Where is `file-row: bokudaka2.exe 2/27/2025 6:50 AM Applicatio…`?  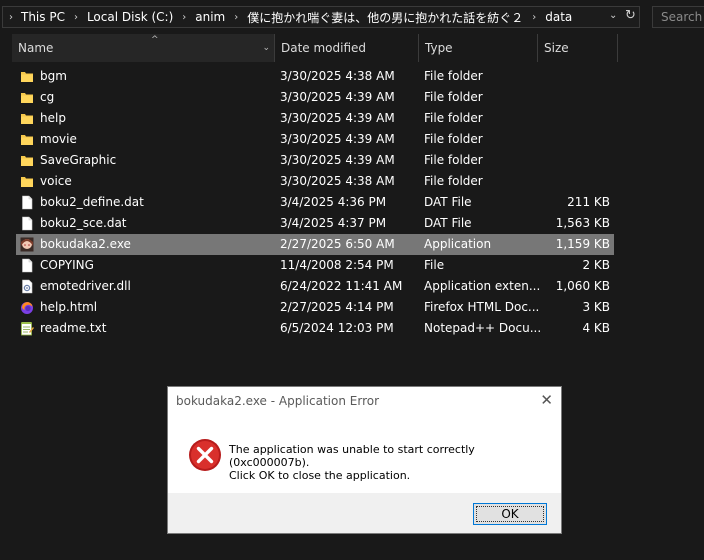 file-row: bokudaka2.exe 2/27/2025 6:50 AM Applicatio… is located at coordinates (315, 244).